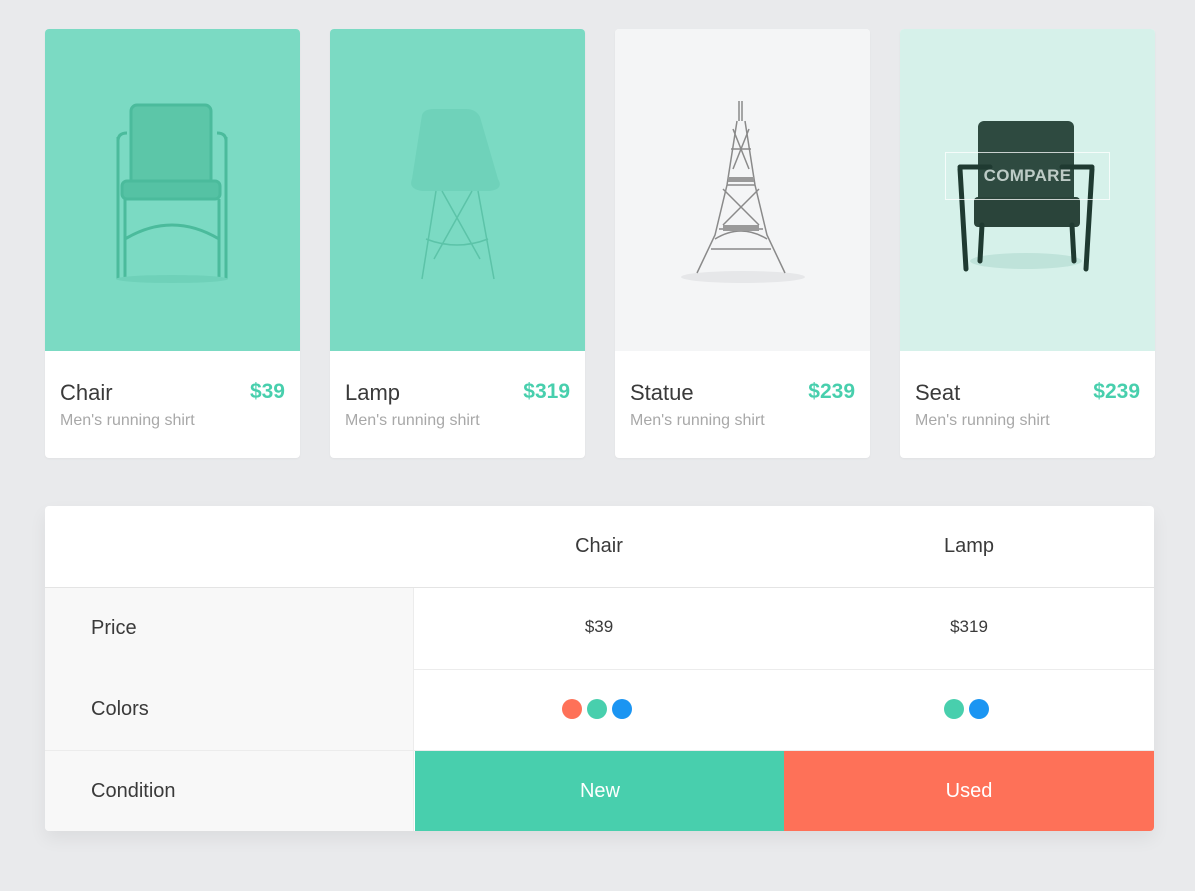  I want to click on price-value-chair: $39, so click(599, 626).